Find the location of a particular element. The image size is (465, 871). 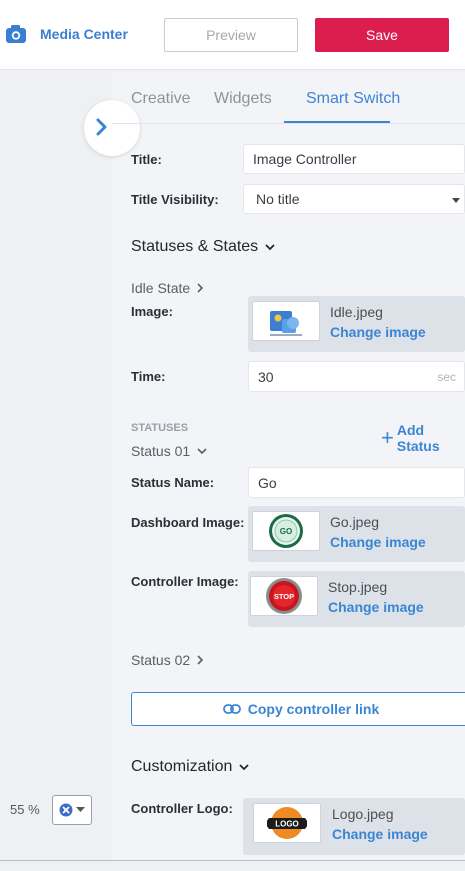

idle-state-toggle: Idle State is located at coordinates (167, 288).